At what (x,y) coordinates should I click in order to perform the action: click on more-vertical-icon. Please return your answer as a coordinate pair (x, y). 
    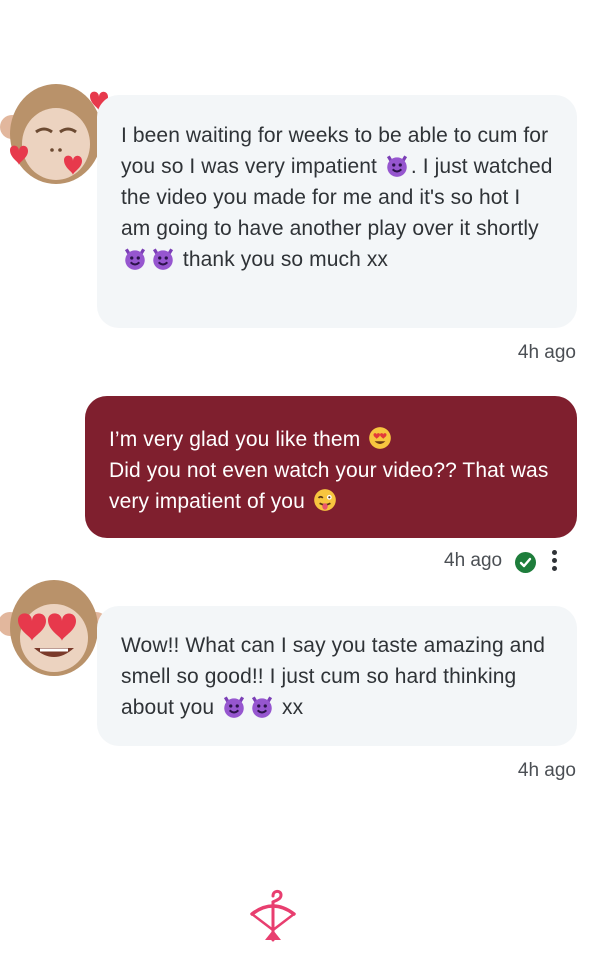
    Looking at the image, I should click on (555, 561).